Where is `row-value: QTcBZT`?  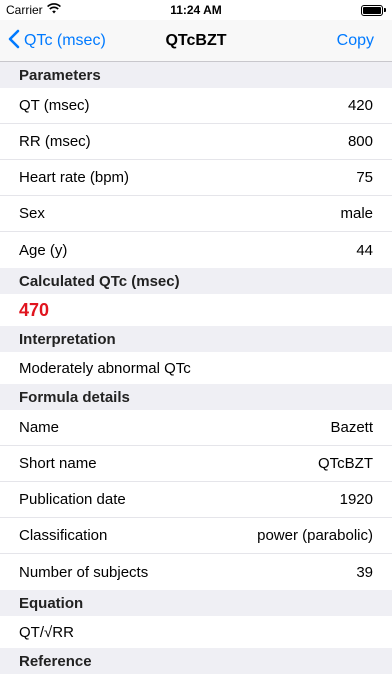
row-value: QTcBZT is located at coordinates (345, 463).